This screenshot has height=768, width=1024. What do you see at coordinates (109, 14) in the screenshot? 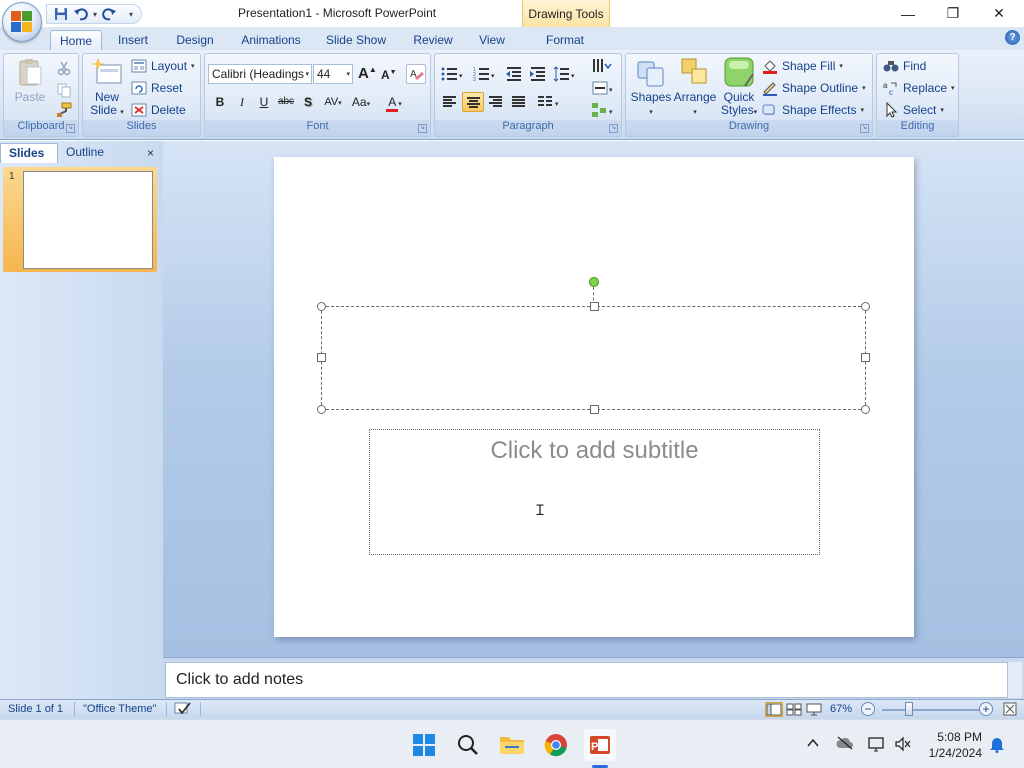
I see `redo-icon` at bounding box center [109, 14].